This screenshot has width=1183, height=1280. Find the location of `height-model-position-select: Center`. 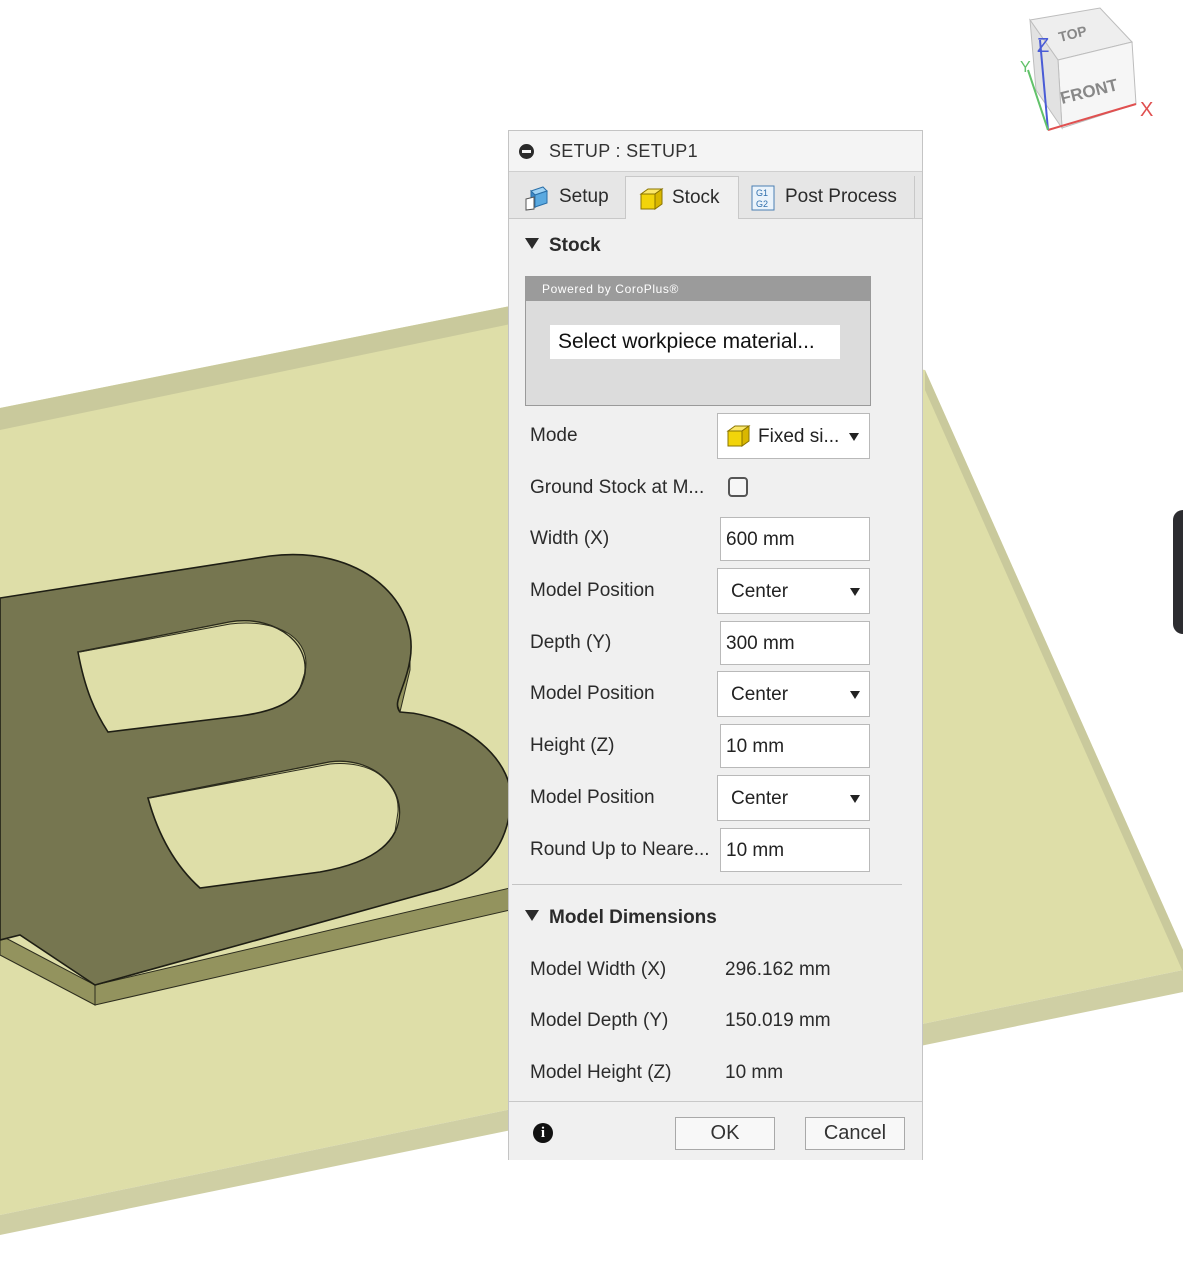

height-model-position-select: Center is located at coordinates (793, 798).